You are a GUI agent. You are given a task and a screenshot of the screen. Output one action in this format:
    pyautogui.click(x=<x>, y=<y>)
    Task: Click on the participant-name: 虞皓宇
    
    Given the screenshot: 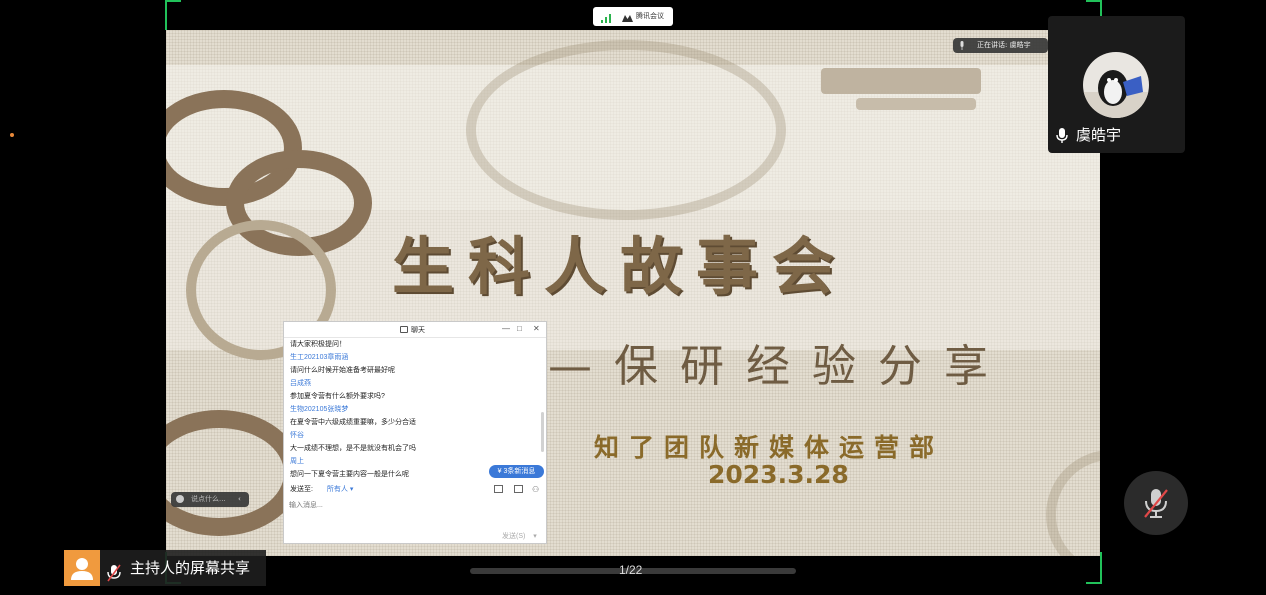 What is the action you would take?
    pyautogui.click(x=1099, y=135)
    